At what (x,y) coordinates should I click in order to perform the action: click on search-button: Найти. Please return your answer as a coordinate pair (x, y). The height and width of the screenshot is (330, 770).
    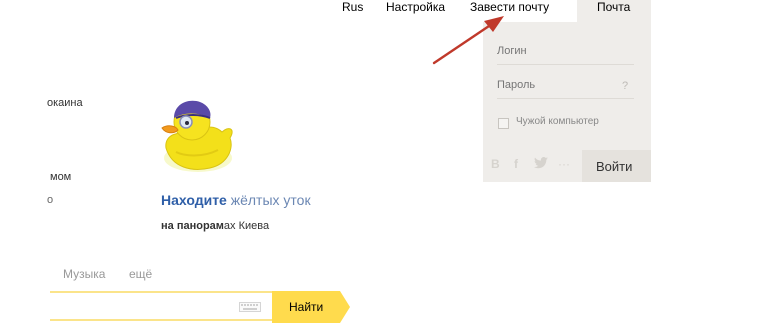
    Looking at the image, I should click on (311, 307).